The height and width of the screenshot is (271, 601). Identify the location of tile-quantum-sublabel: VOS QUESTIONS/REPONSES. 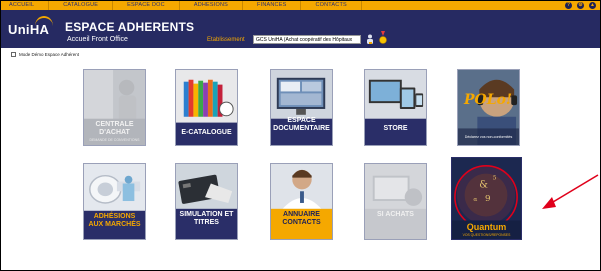
(486, 235).